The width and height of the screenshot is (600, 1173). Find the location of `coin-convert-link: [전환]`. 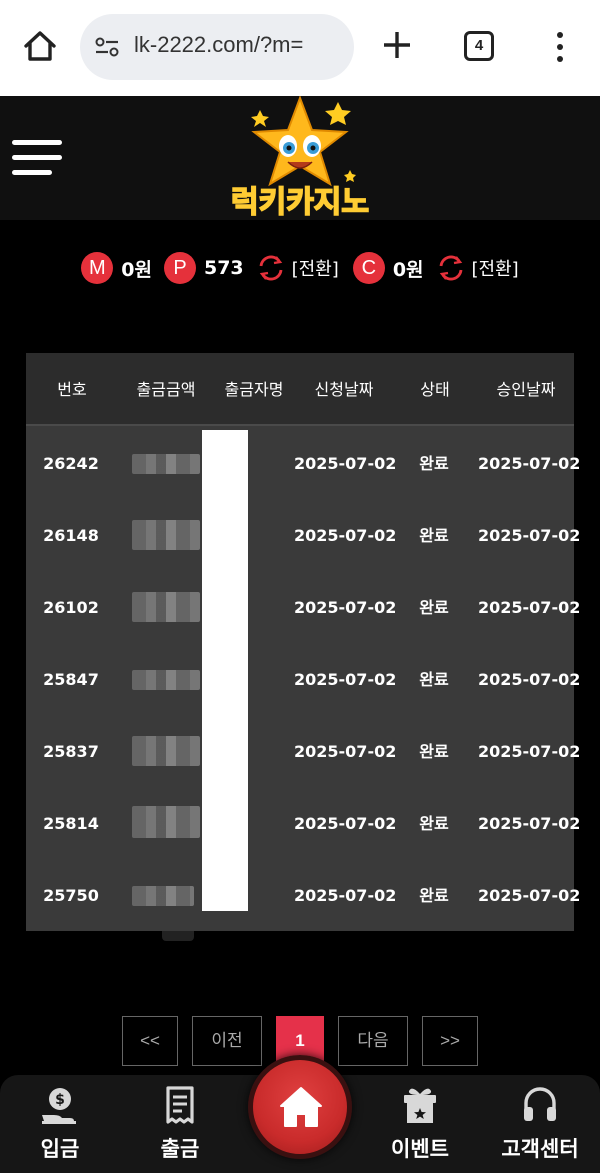

coin-convert-link: [전환] is located at coordinates (495, 268).